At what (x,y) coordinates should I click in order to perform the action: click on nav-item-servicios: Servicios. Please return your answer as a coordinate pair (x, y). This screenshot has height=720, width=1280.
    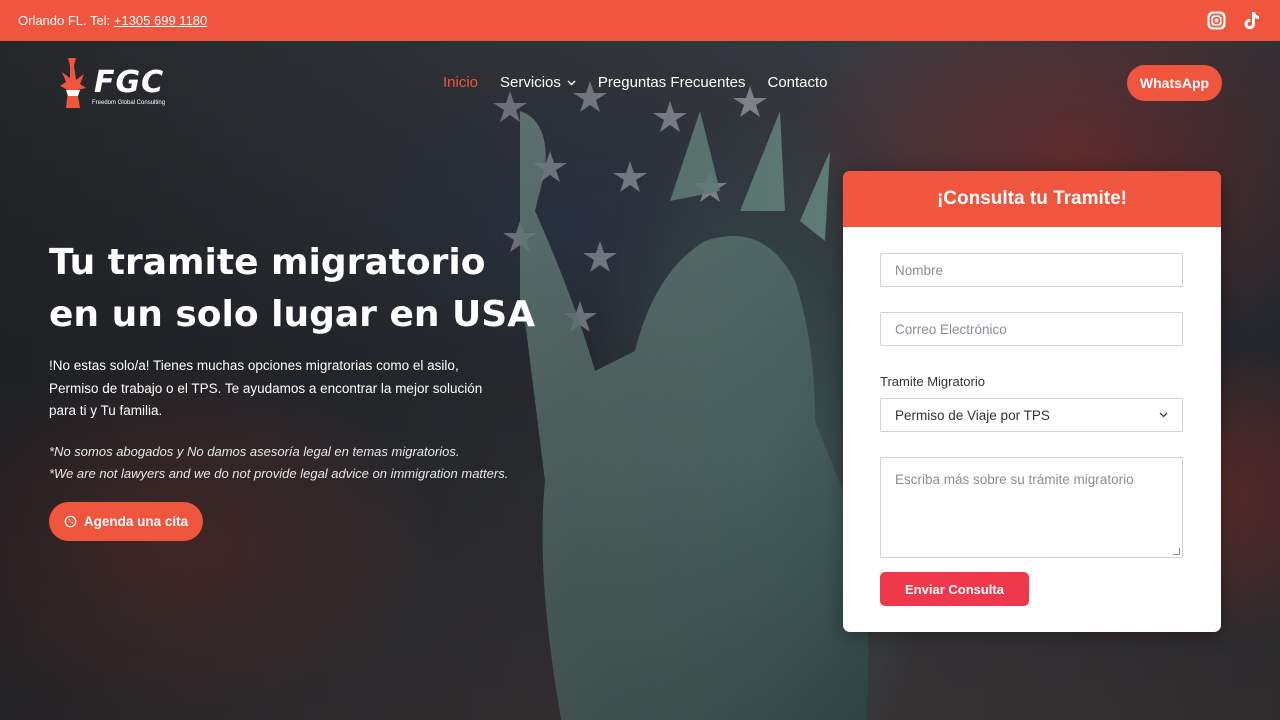
    Looking at the image, I should click on (538, 82).